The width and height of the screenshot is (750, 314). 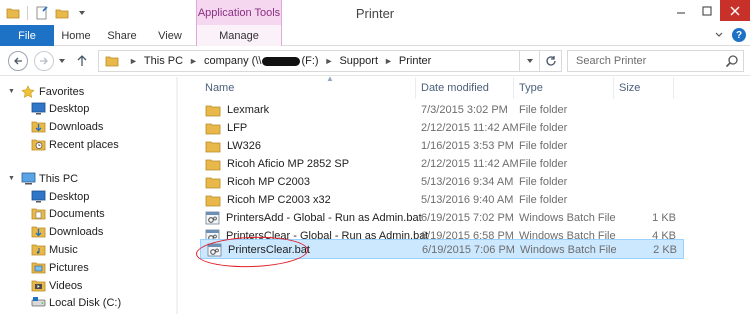 I want to click on minimize-button, so click(x=681, y=10).